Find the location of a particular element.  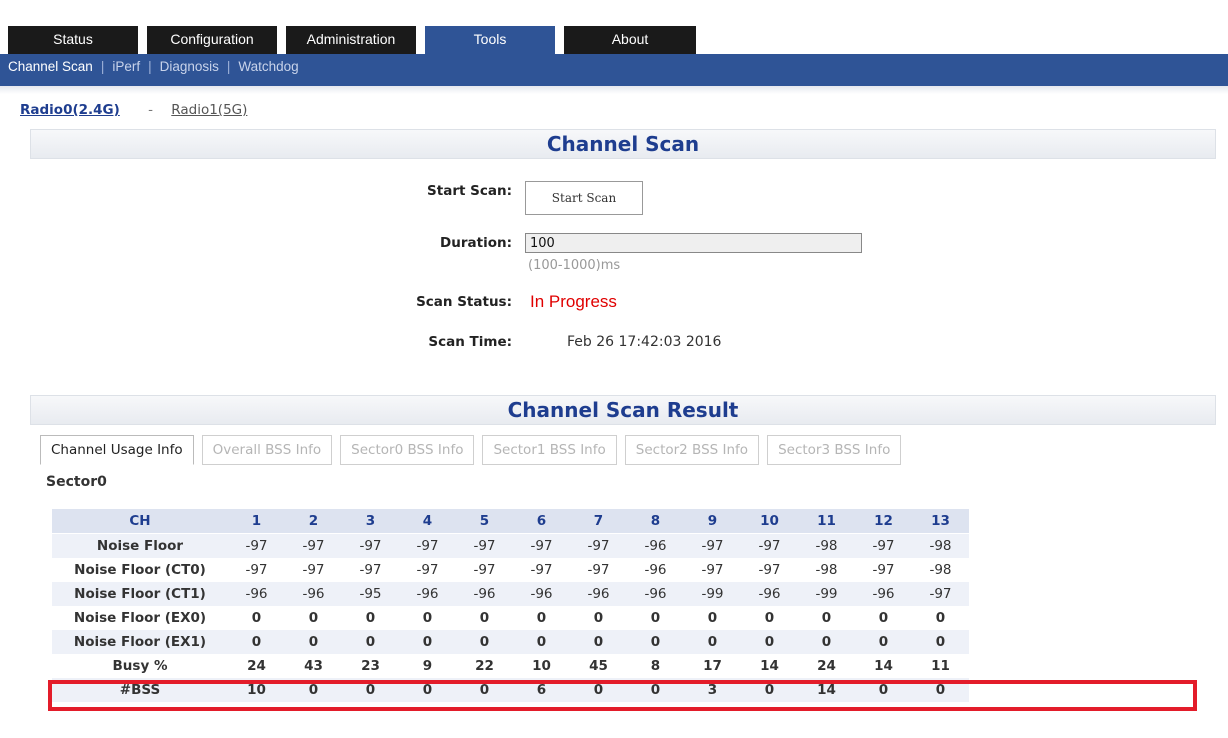

column-header-ch: CH is located at coordinates (140, 521).